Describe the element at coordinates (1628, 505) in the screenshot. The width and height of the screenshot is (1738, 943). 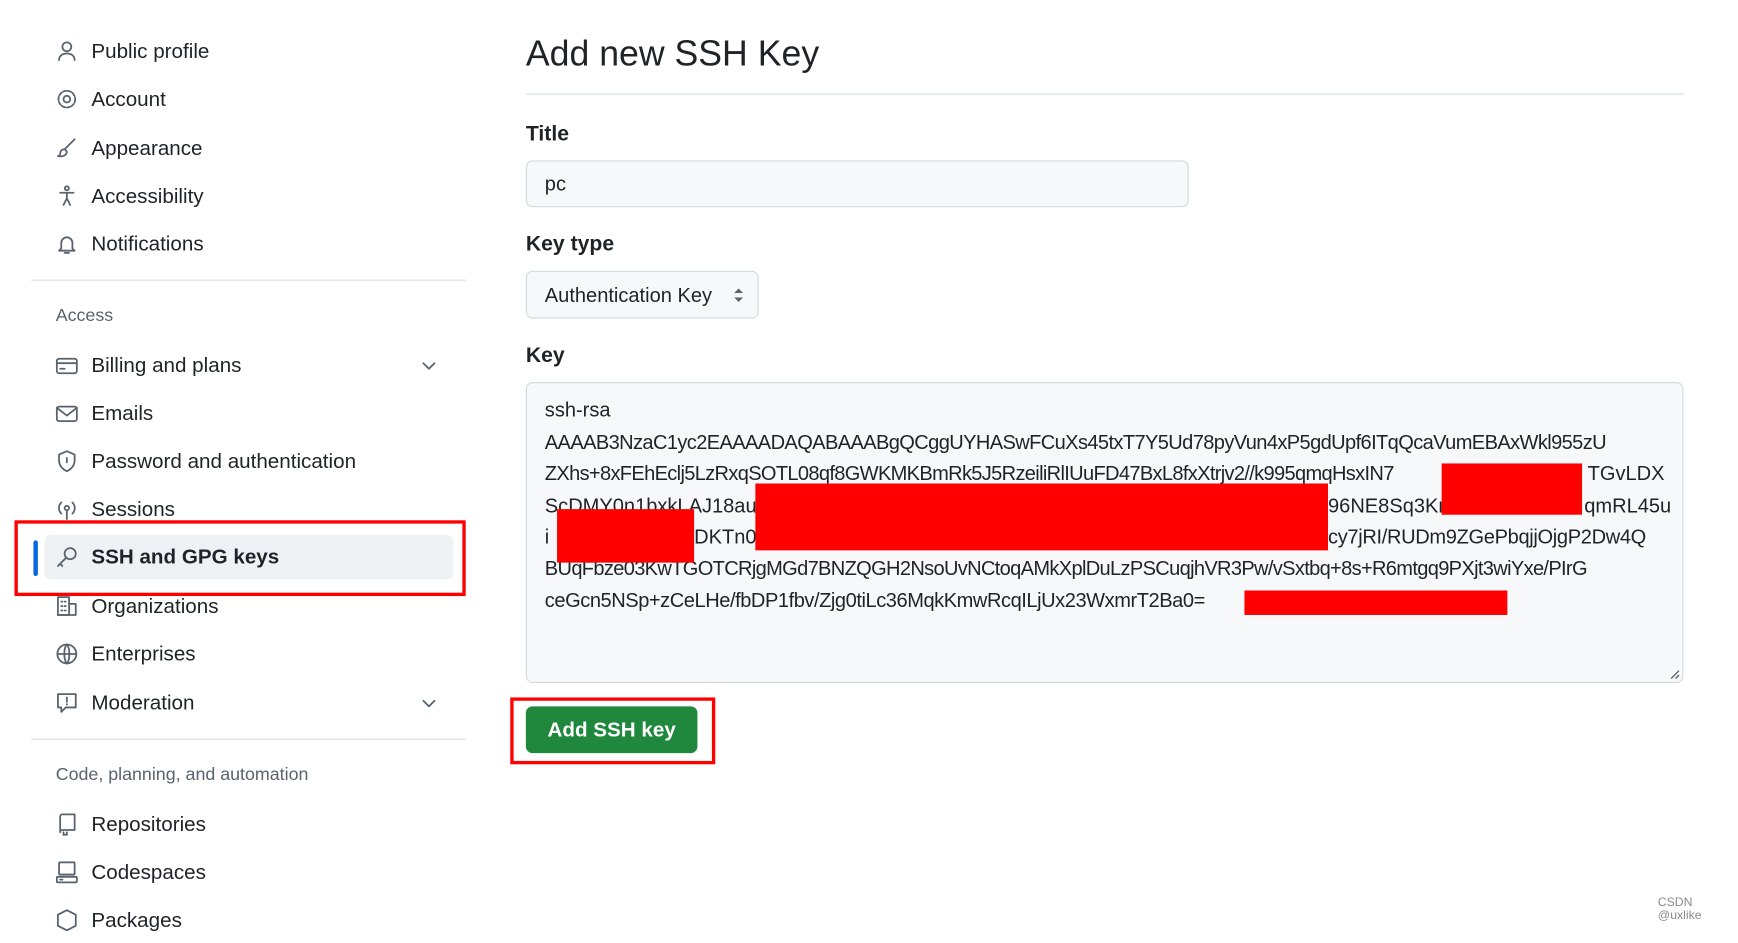
I see `key-text-line: qmRL45u` at that location.